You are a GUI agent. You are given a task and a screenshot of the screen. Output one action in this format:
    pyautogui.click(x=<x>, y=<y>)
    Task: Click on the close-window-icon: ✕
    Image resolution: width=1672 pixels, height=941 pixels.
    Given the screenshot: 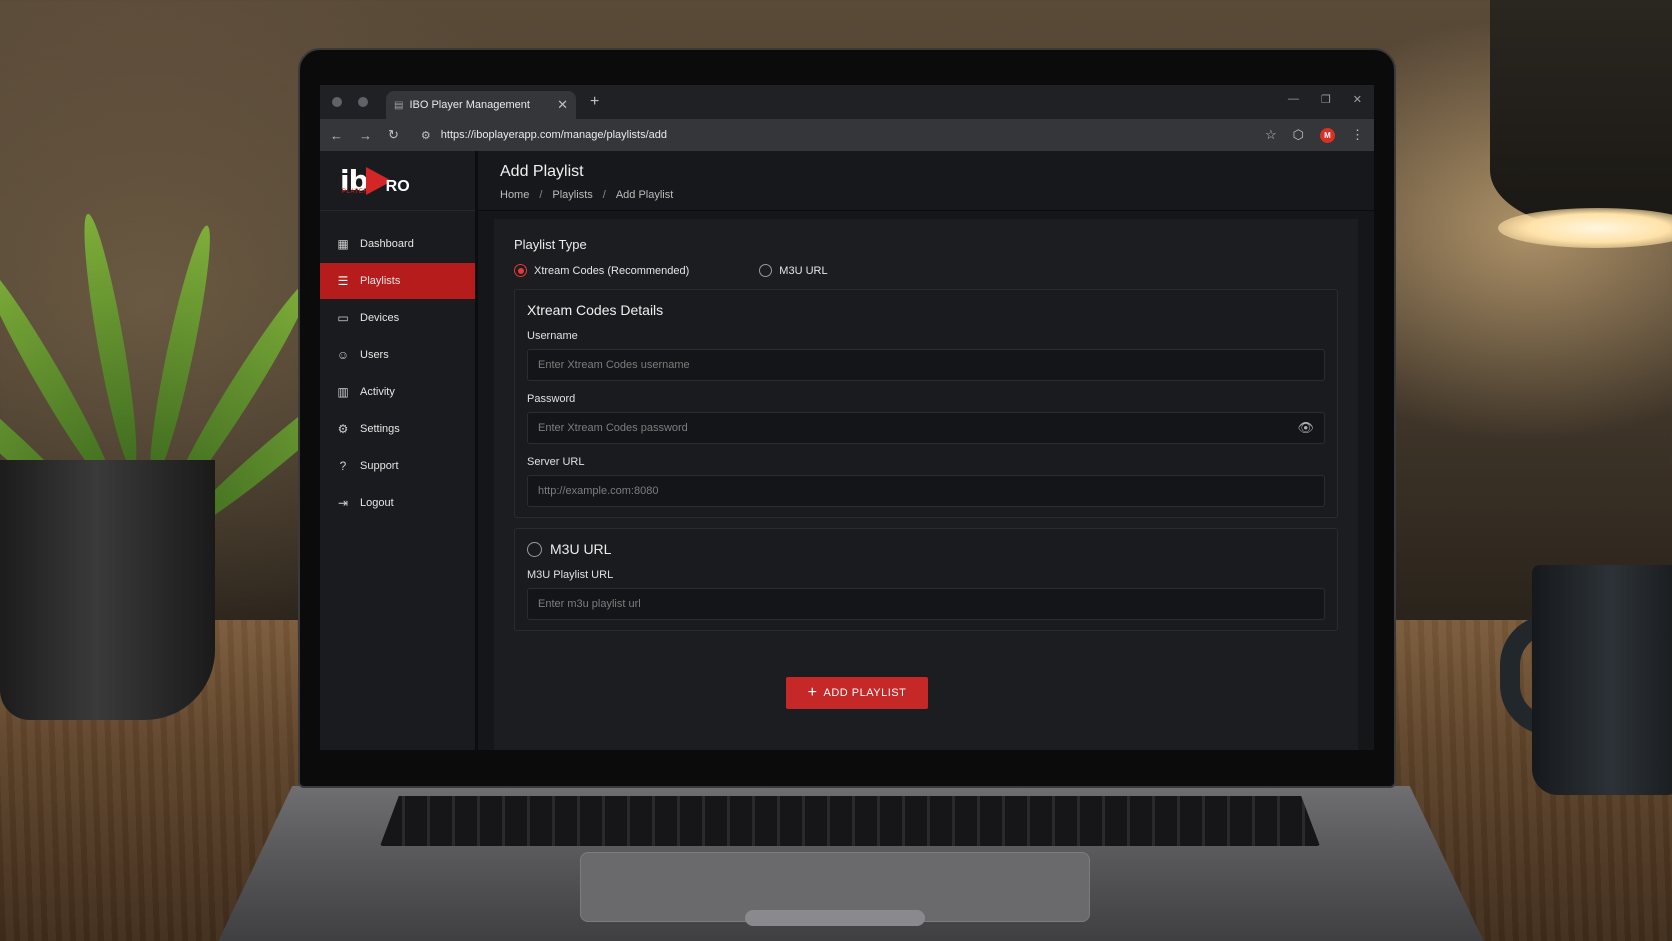 What is the action you would take?
    pyautogui.click(x=1357, y=99)
    